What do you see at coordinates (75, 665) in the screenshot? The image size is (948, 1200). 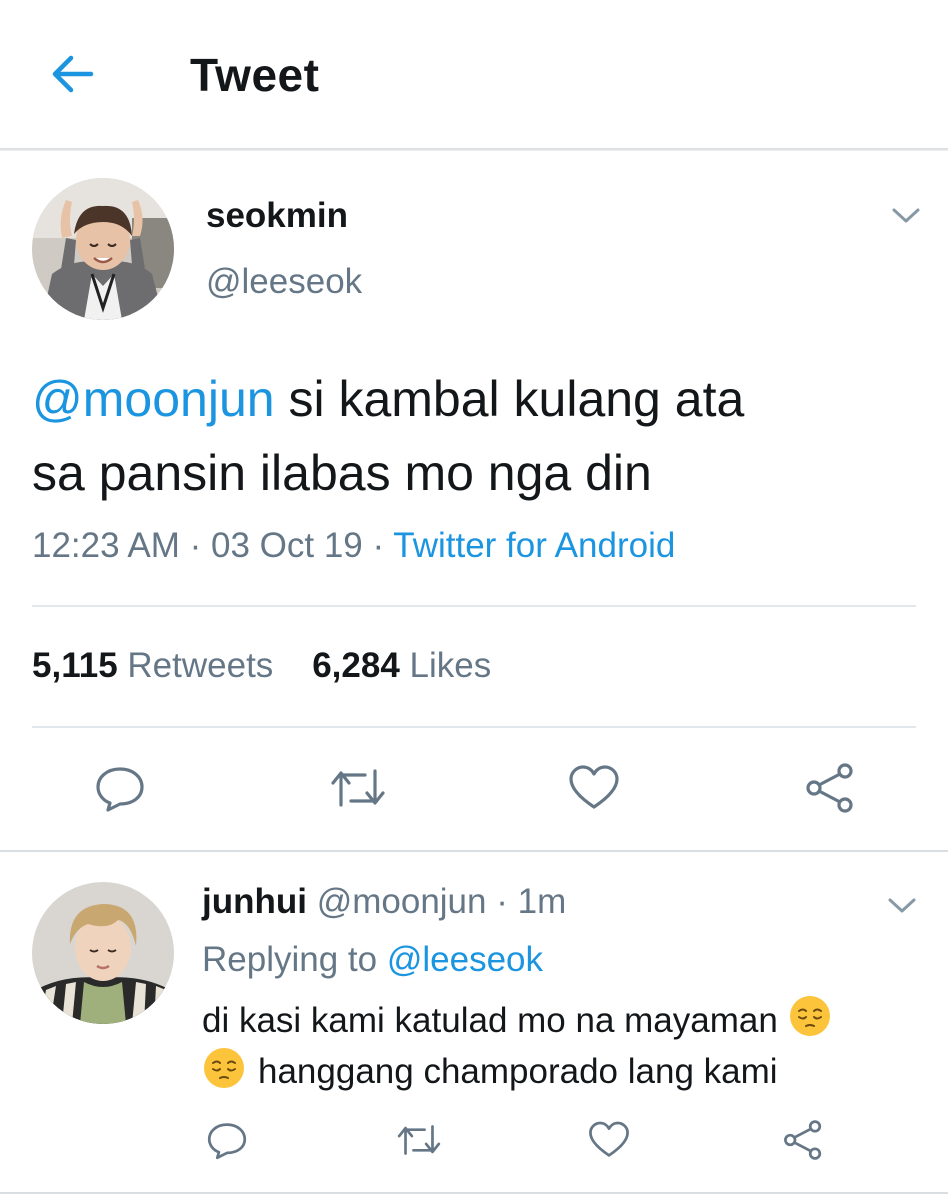 I see `retweet-count: 5,115` at bounding box center [75, 665].